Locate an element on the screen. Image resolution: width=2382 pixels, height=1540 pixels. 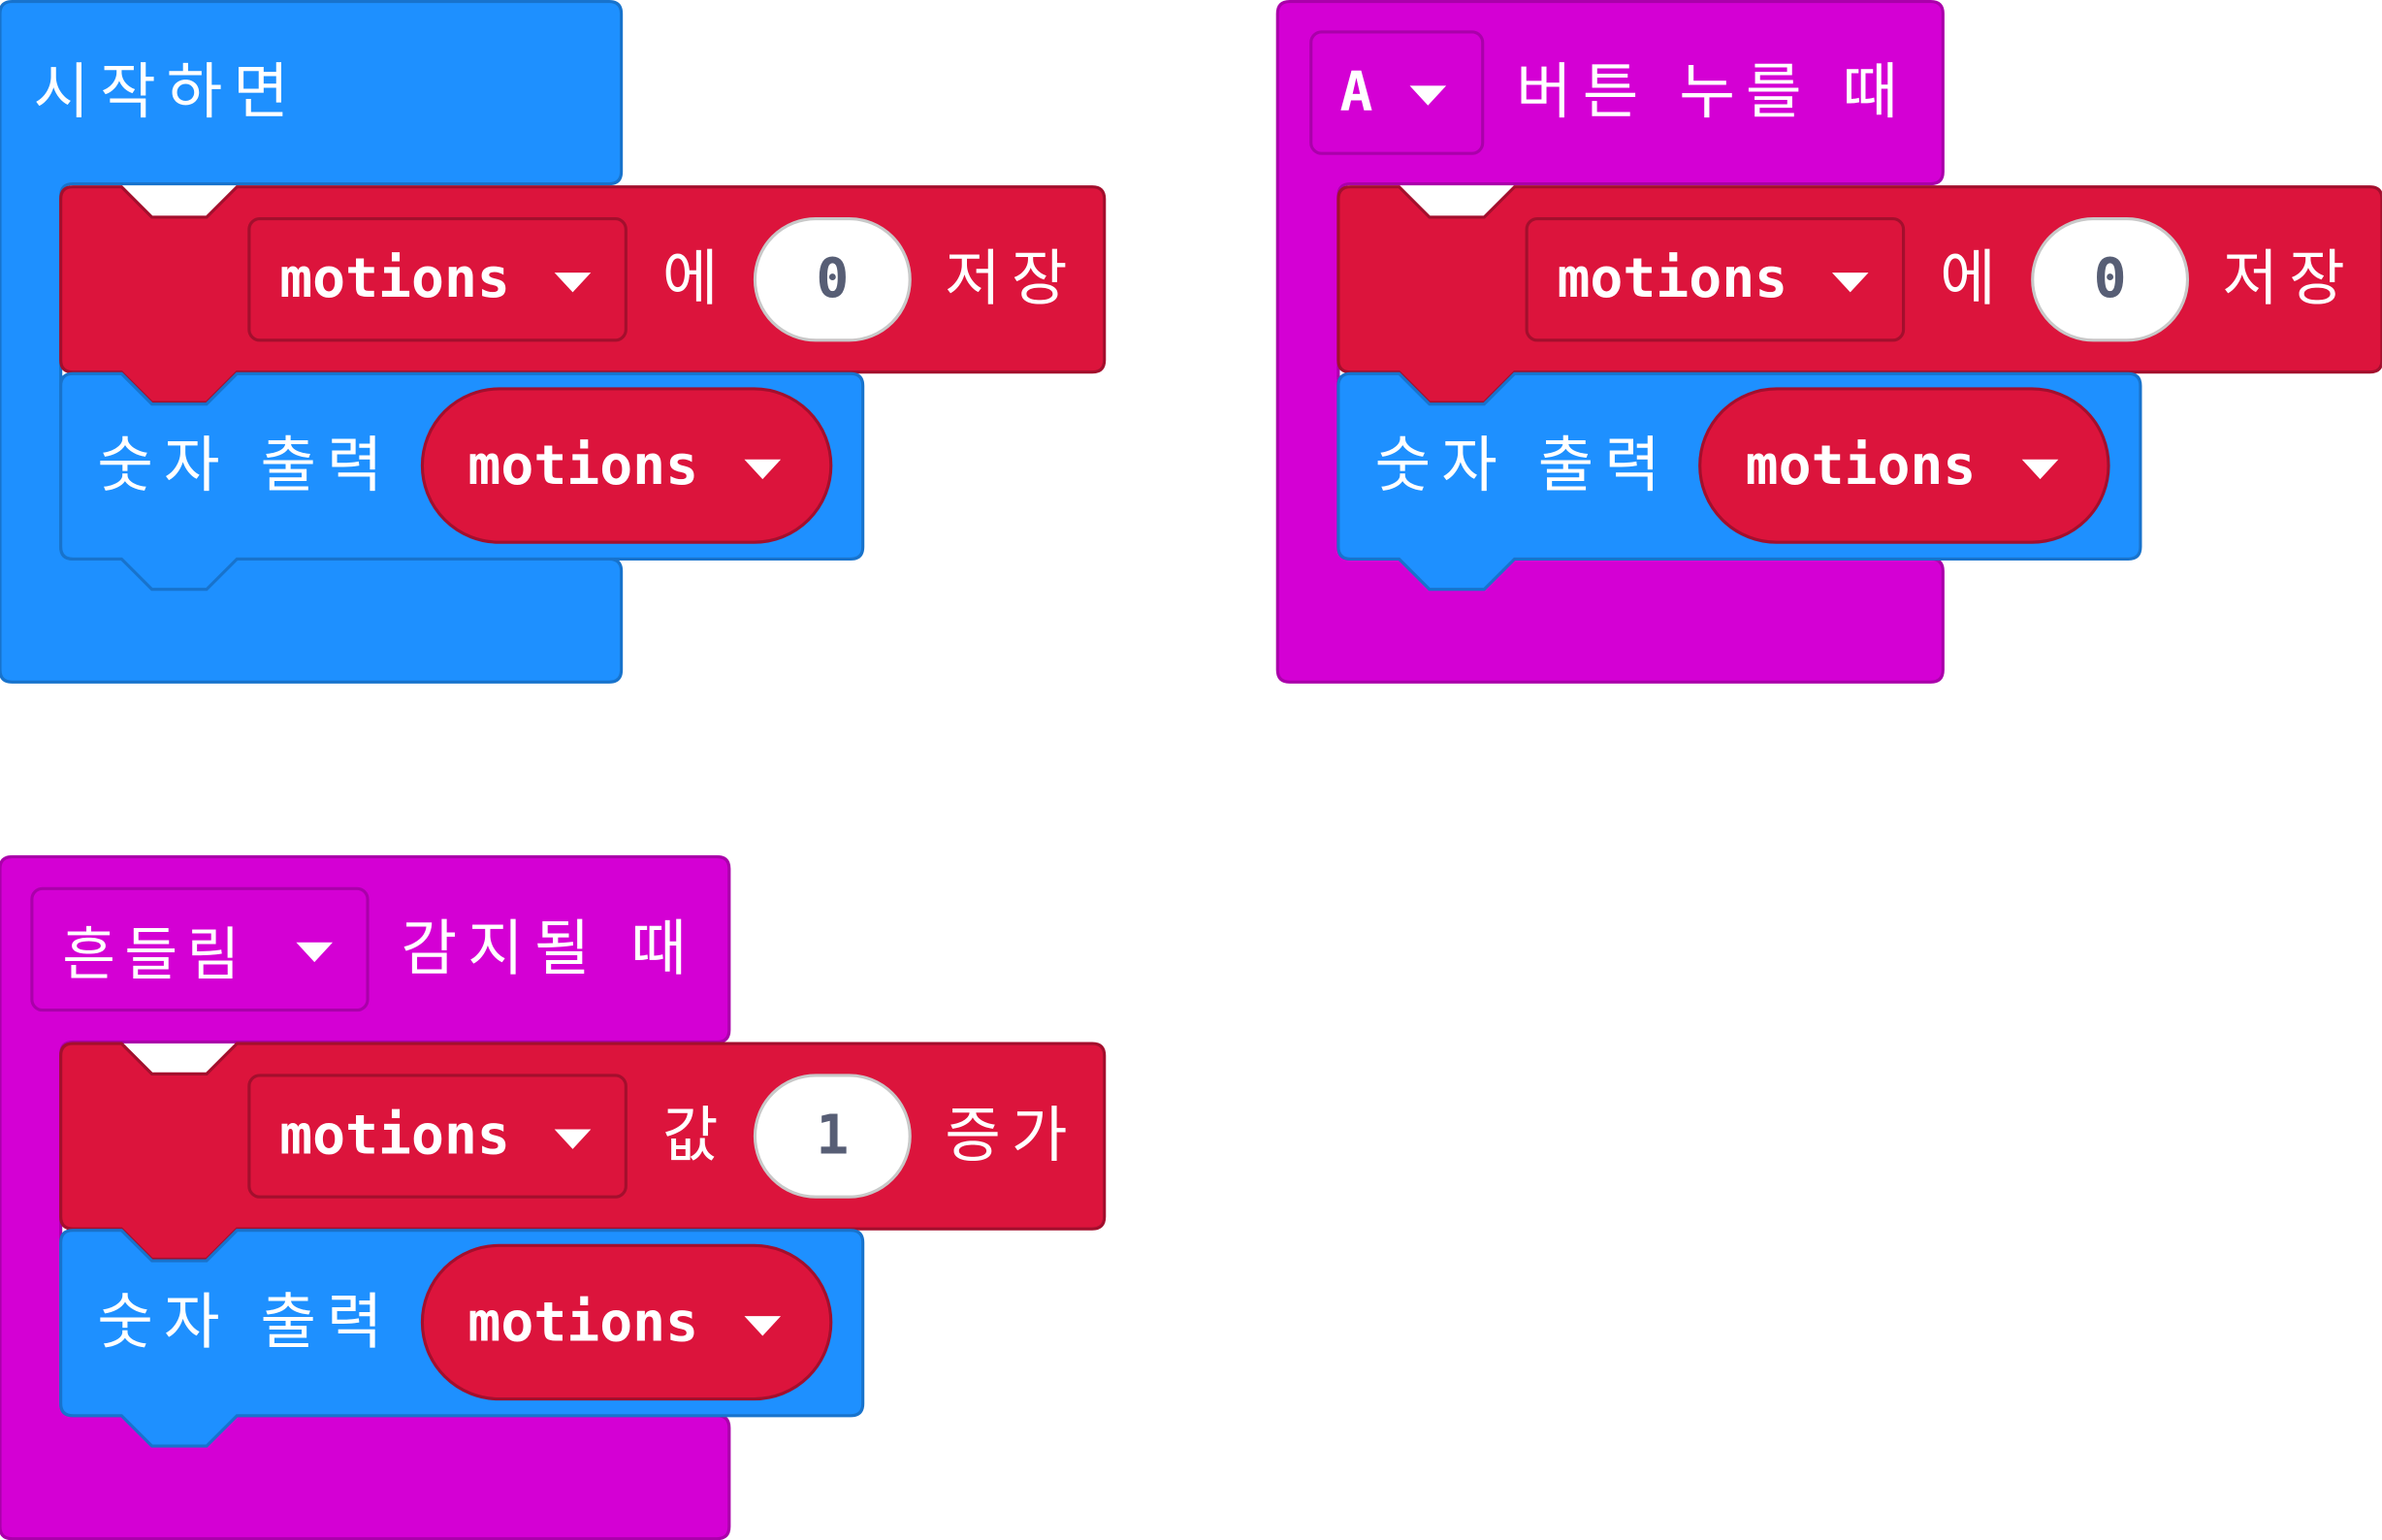
change-action-label: 증가 is located at coordinates (1011, 1136).